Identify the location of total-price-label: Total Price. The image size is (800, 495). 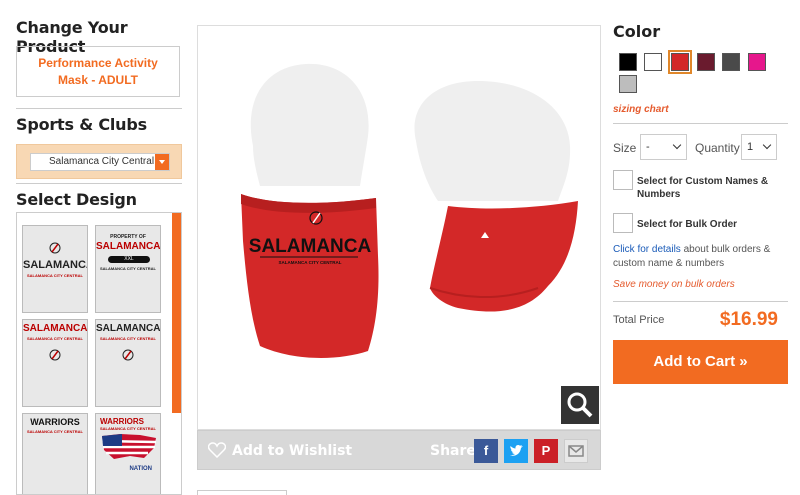
(639, 320).